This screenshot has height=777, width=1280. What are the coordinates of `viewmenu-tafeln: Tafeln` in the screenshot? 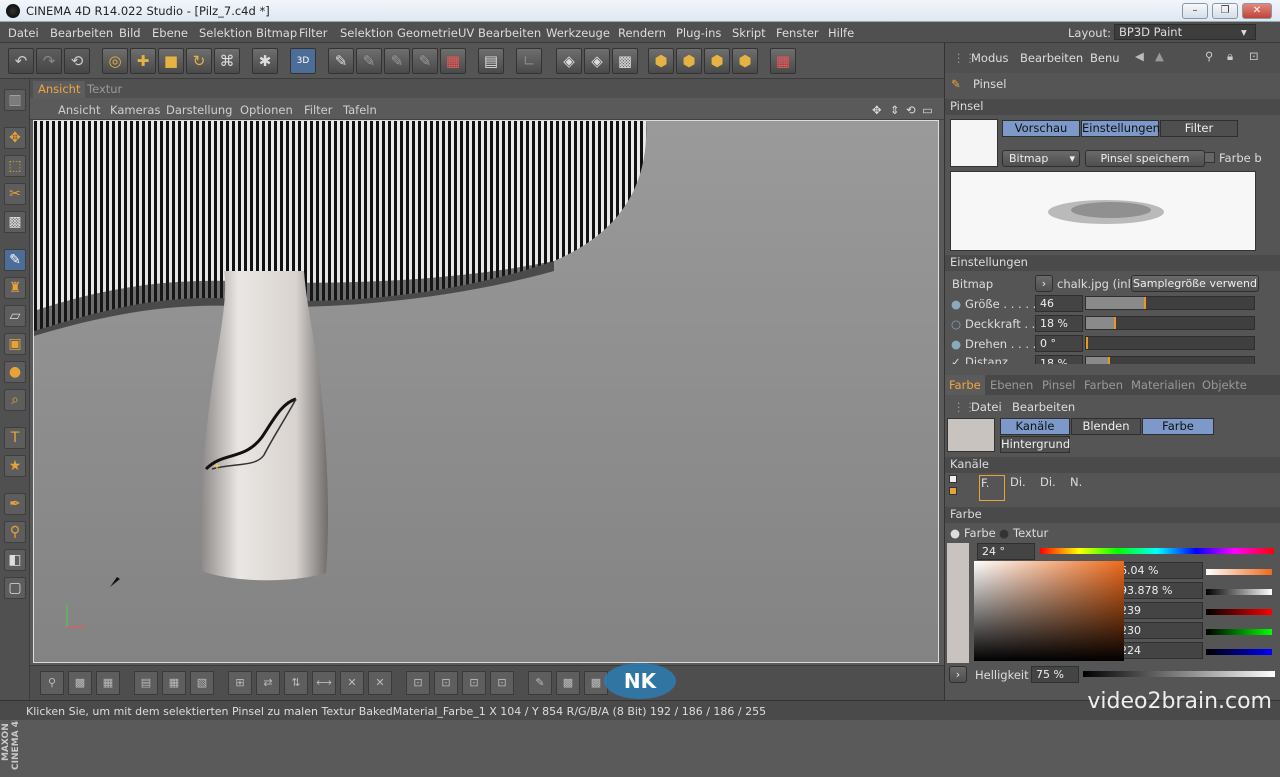 It's located at (360, 110).